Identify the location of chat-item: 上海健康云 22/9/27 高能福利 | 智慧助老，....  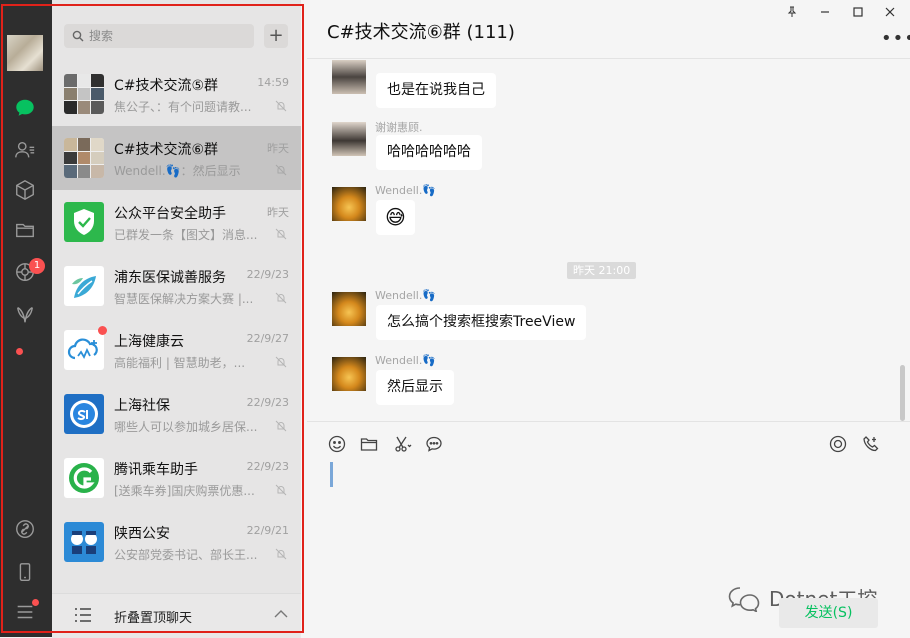
(176, 350).